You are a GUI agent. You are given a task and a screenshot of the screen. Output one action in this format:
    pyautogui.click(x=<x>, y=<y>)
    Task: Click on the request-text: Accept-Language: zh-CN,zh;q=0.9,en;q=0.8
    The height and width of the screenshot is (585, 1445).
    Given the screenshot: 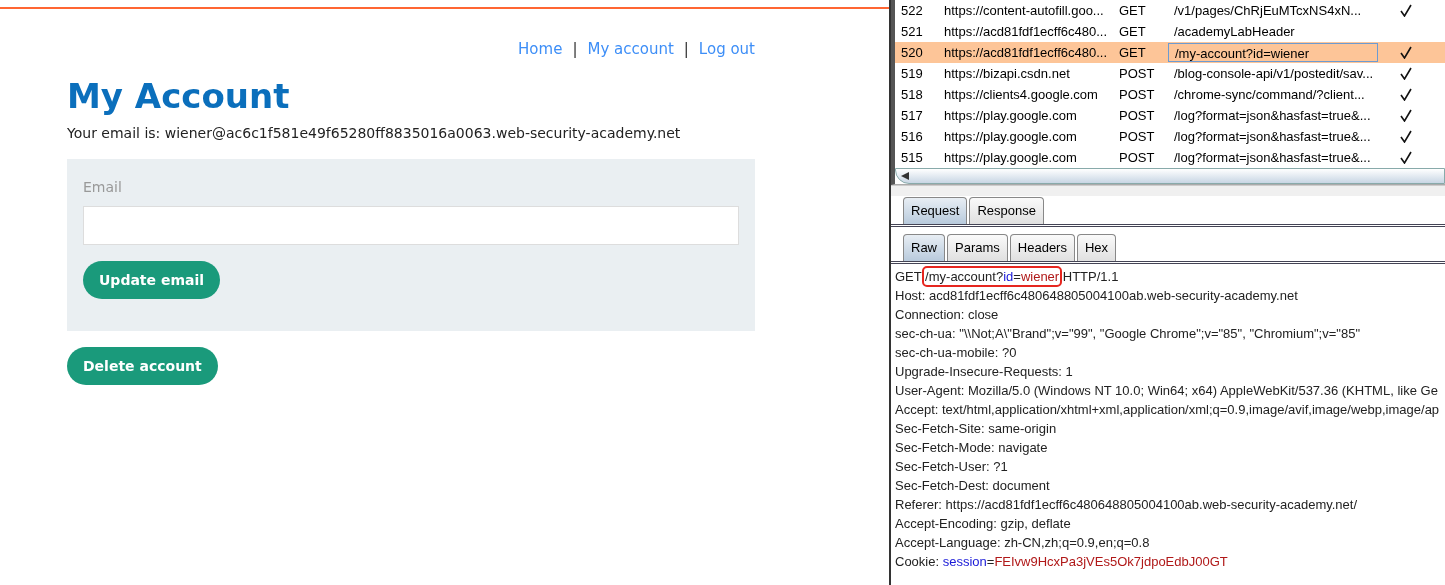 What is the action you would take?
    pyautogui.click(x=1022, y=542)
    